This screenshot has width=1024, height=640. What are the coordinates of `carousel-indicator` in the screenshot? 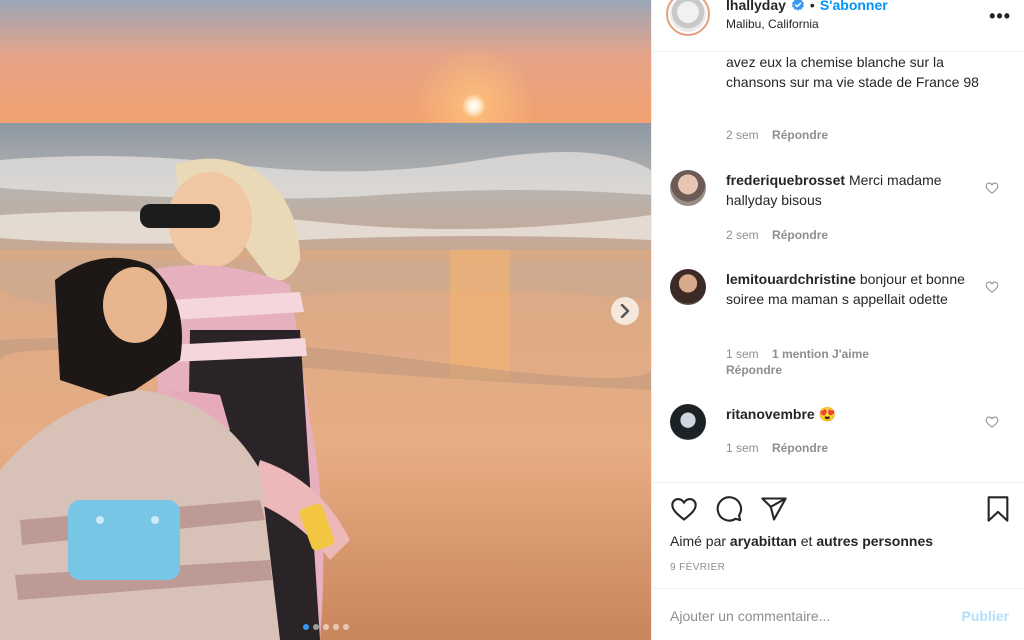 It's located at (325, 627).